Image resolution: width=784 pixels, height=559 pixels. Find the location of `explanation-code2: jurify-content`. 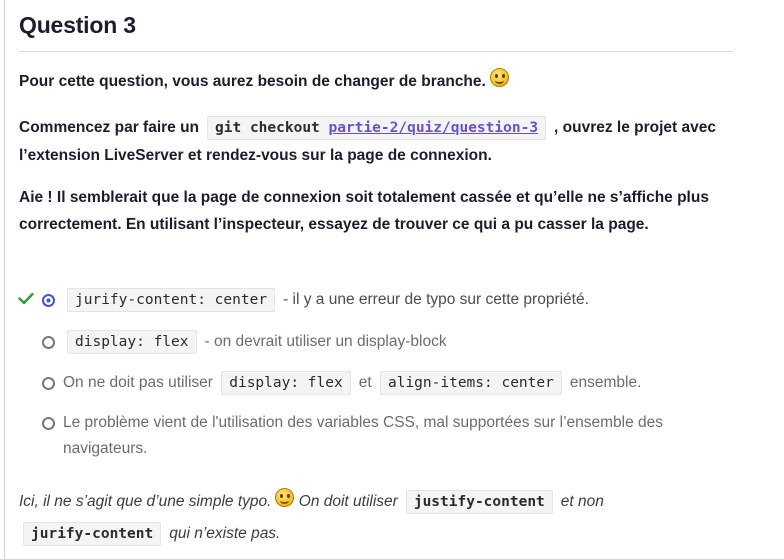

explanation-code2: jurify-content is located at coordinates (92, 534).